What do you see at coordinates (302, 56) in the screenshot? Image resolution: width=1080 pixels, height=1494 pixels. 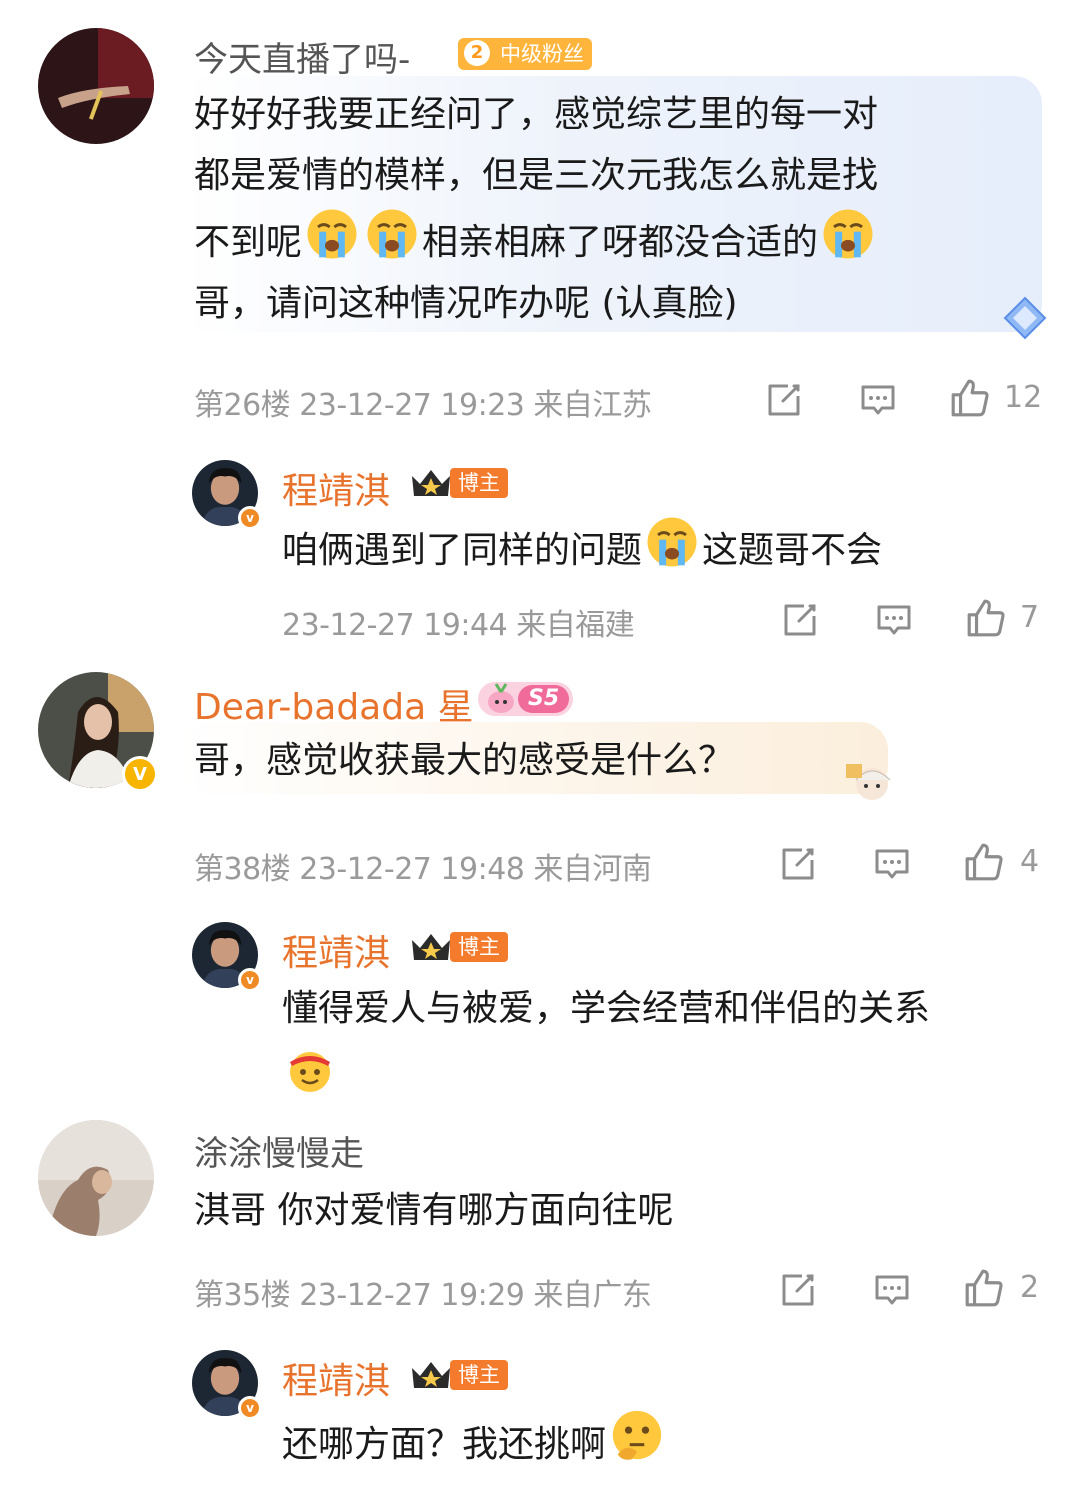 I see `username: 今天直播了吗-` at bounding box center [302, 56].